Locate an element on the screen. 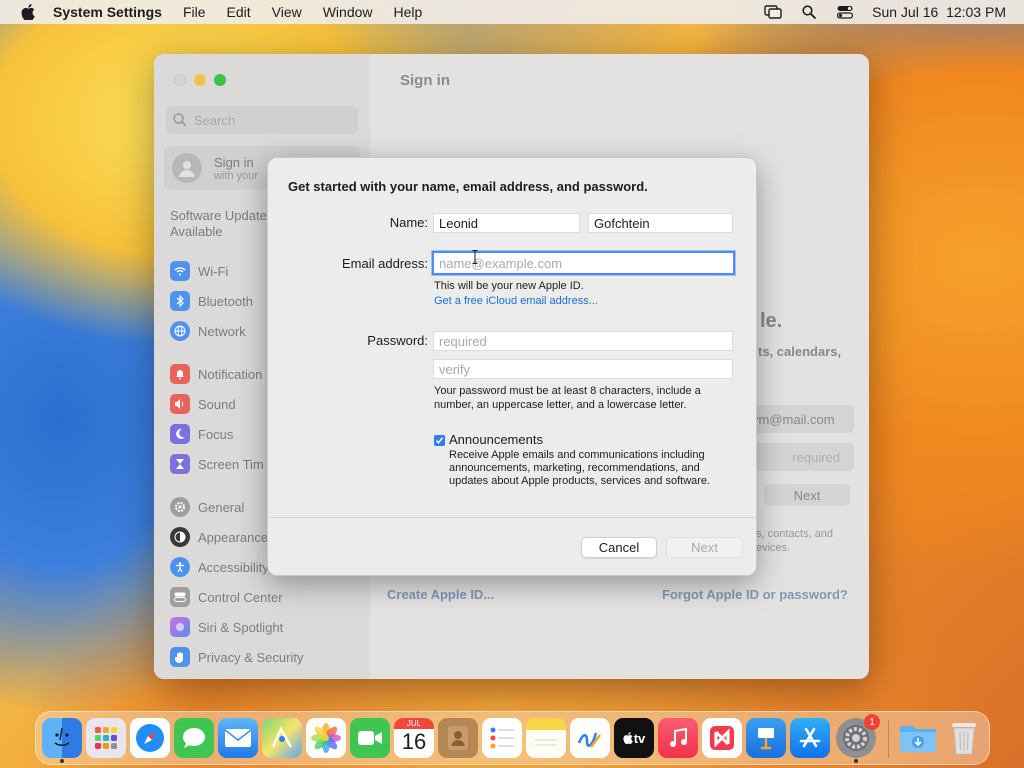  sidebar-item-privacy-security: Privacy & Security is located at coordinates (236, 657).